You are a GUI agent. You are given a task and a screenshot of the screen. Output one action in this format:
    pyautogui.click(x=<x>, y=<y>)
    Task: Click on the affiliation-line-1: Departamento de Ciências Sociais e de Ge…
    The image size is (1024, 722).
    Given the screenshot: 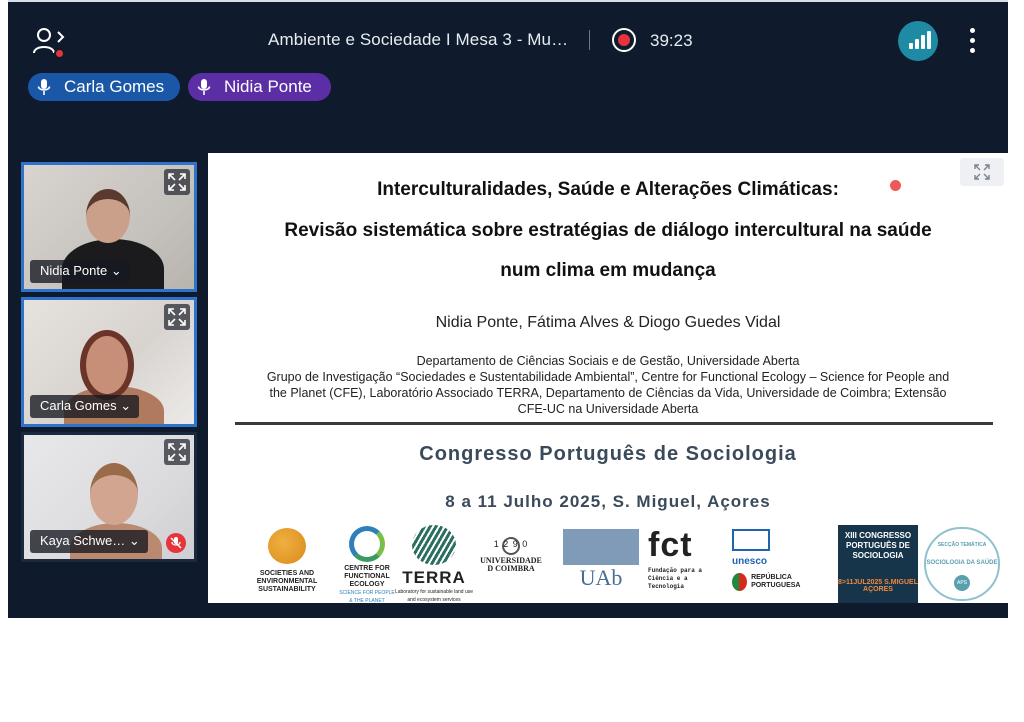 What is the action you would take?
    pyautogui.click(x=608, y=361)
    